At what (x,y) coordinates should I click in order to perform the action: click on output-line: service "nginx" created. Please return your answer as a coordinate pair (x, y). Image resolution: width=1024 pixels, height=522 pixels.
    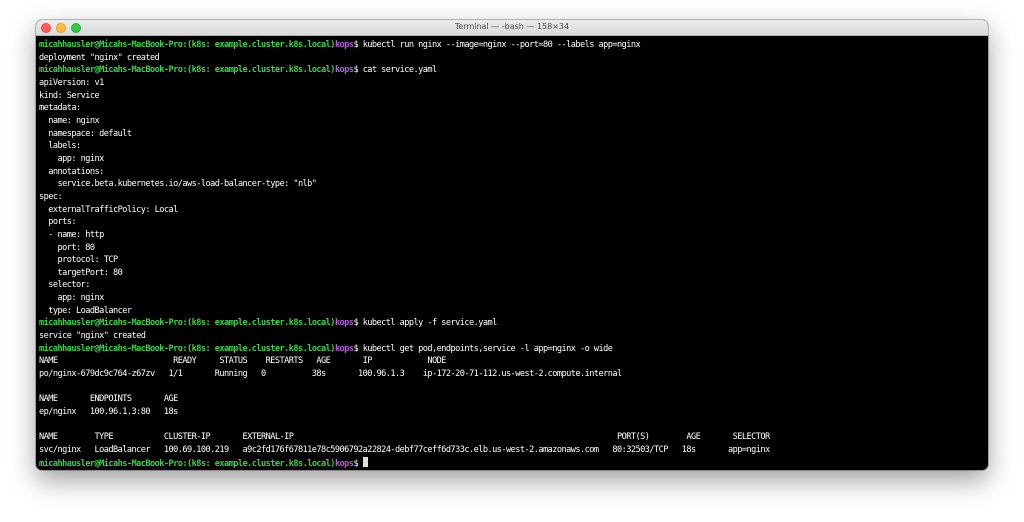
    Looking at the image, I should click on (92, 336).